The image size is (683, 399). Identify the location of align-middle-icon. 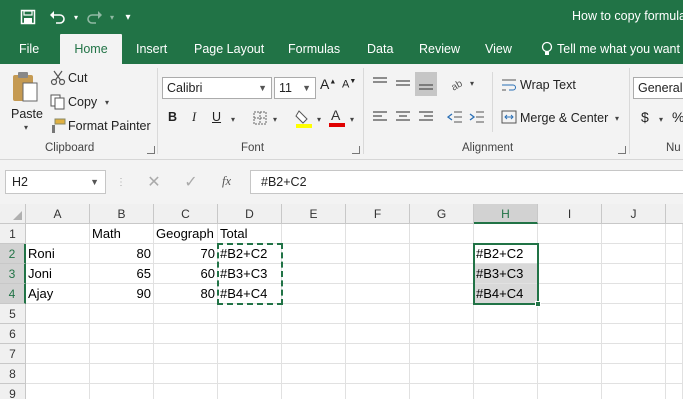
(403, 83).